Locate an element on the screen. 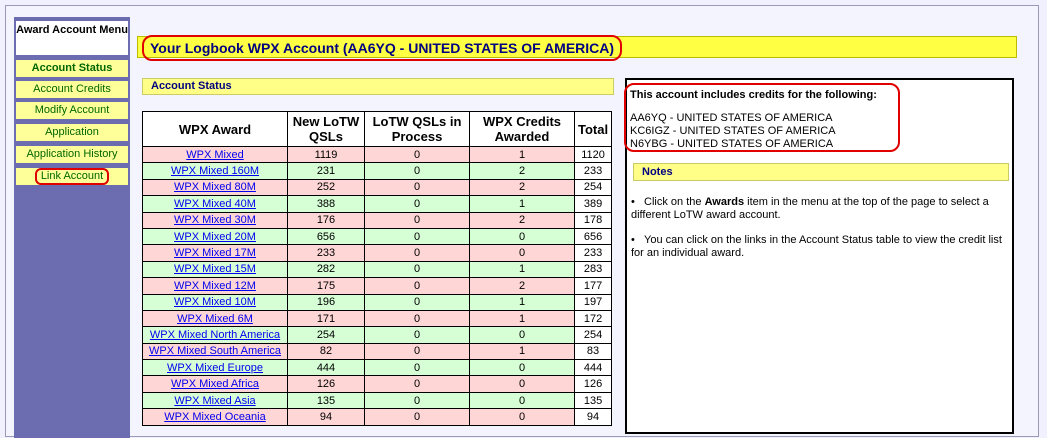 The width and height of the screenshot is (1047, 438). award-cell: WPX Mixed Africa is located at coordinates (215, 384).